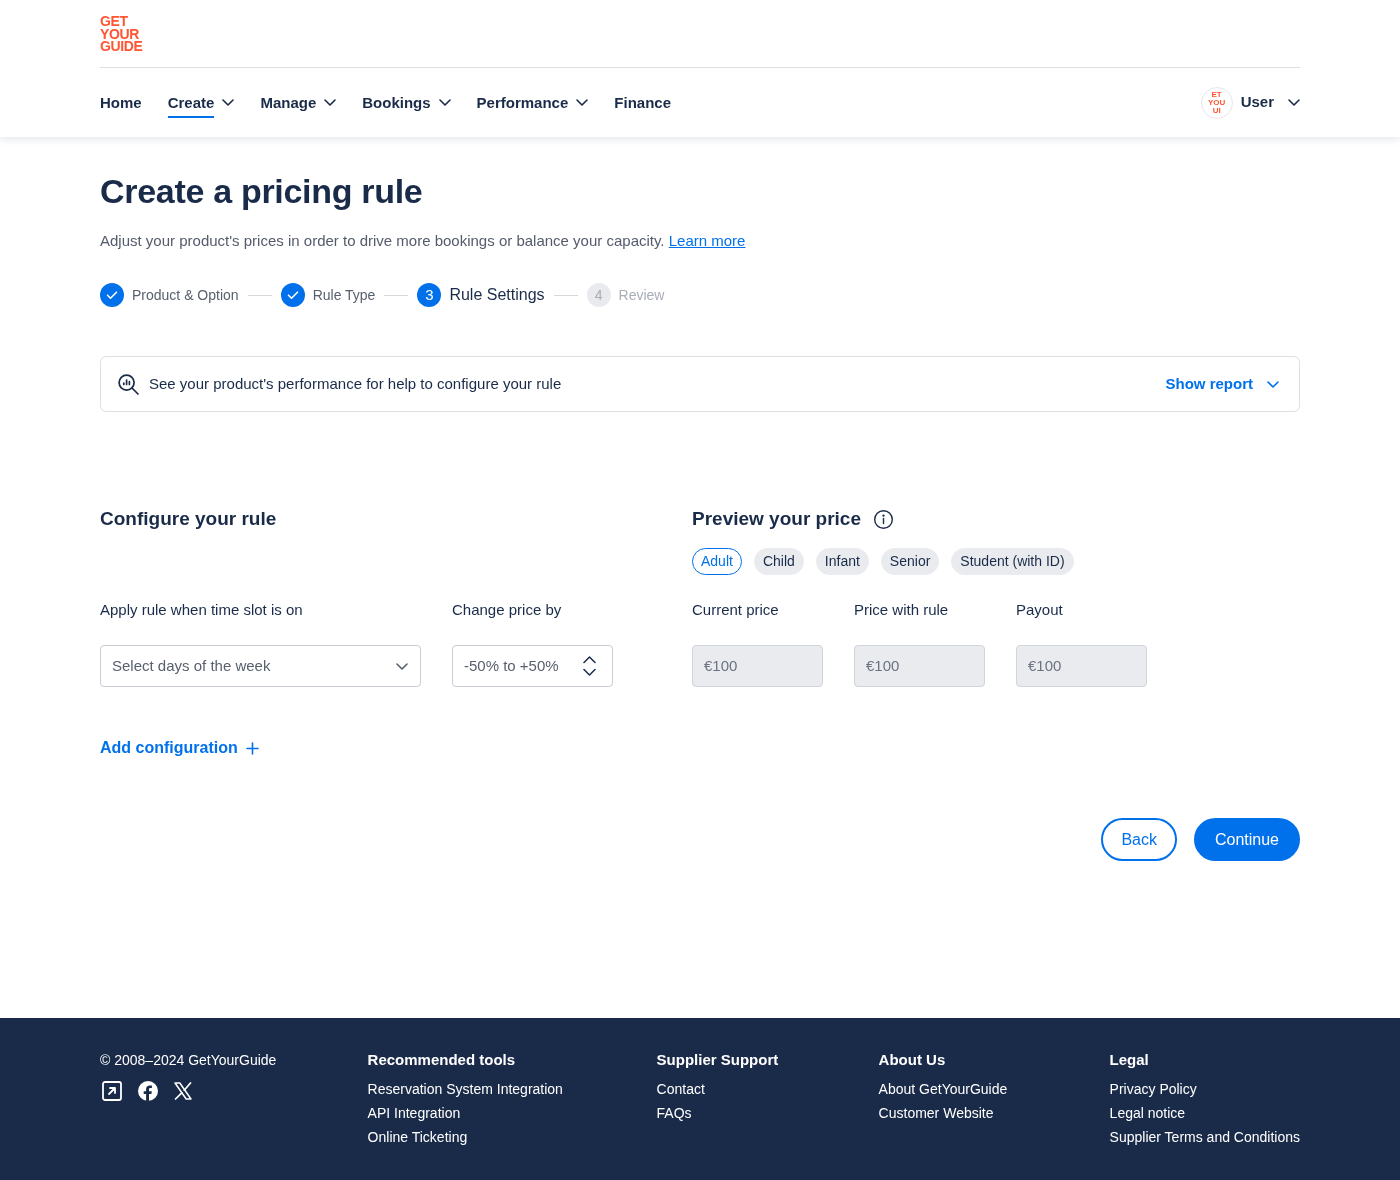 This screenshot has width=1400, height=1180. What do you see at coordinates (1216, 102) in the screenshot?
I see `user-avatar: ET YOU UI` at bounding box center [1216, 102].